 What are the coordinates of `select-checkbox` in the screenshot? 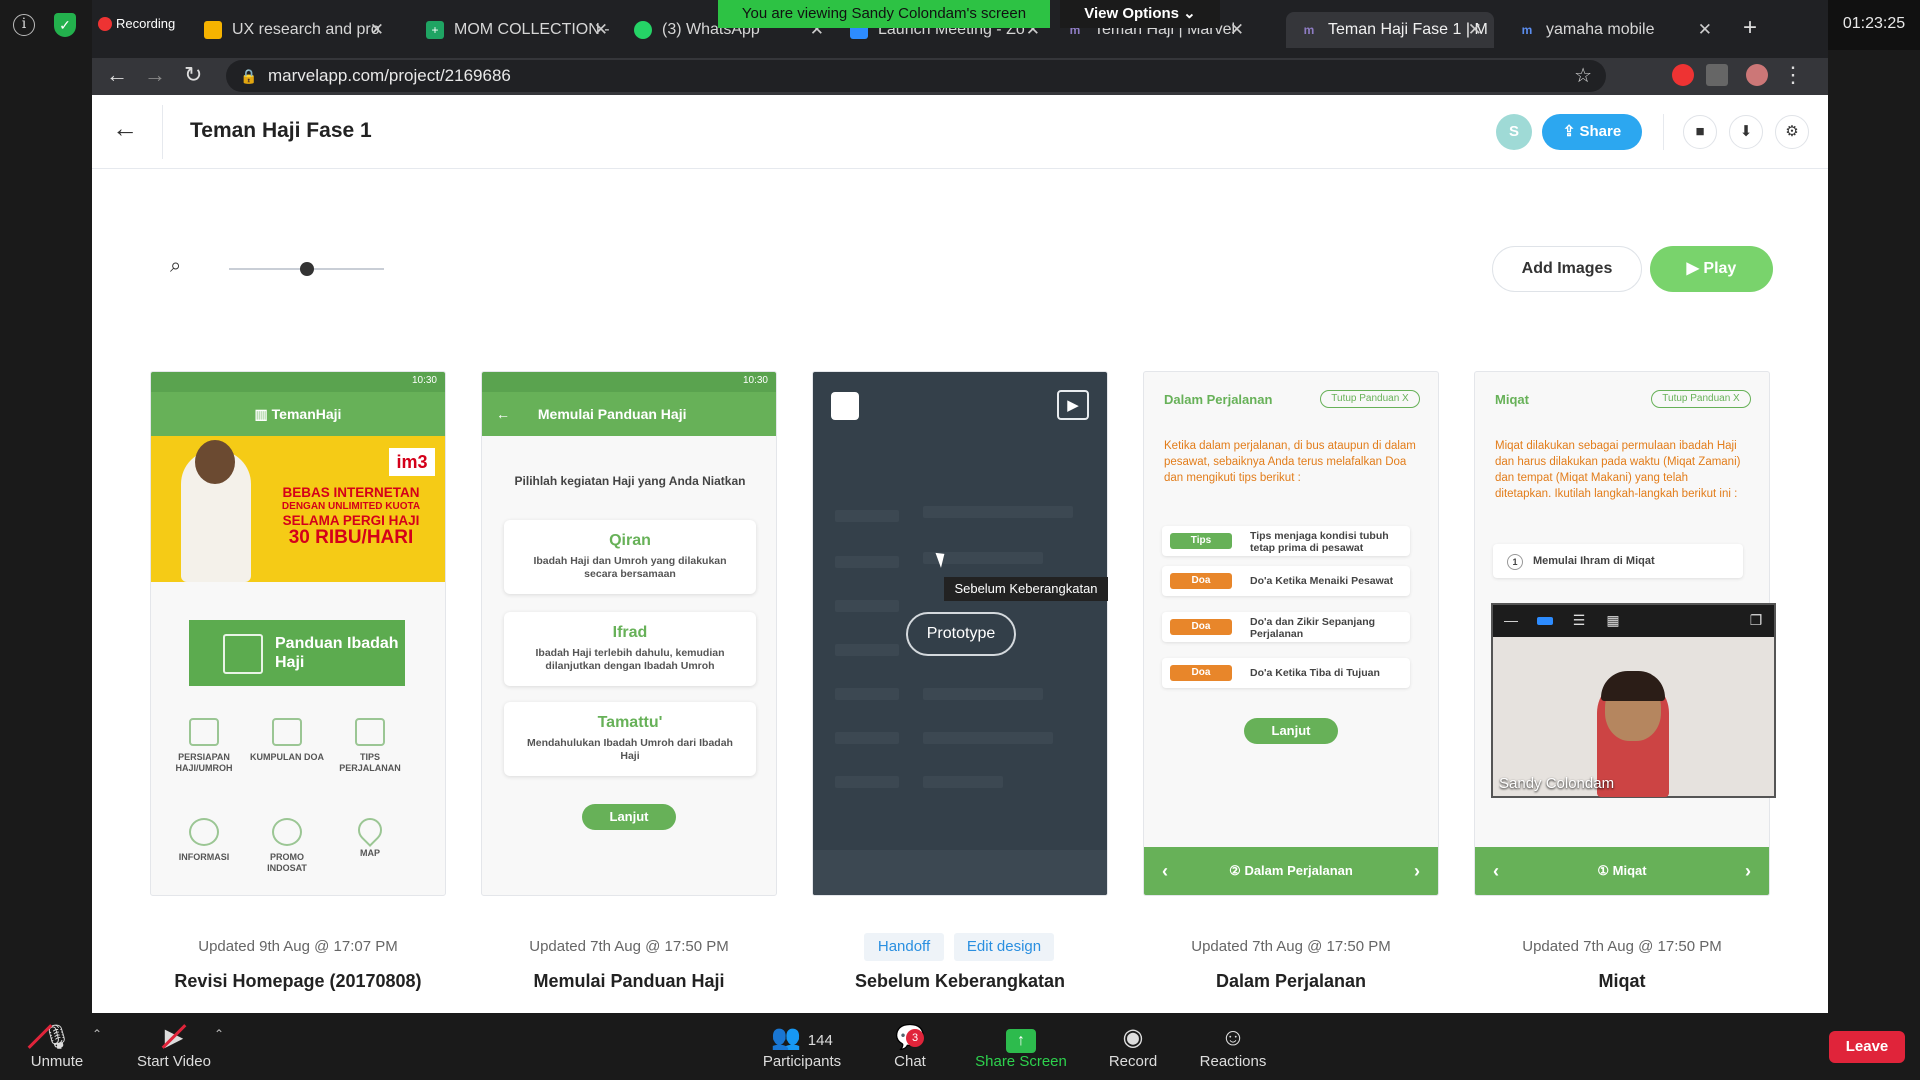 It's located at (845, 406).